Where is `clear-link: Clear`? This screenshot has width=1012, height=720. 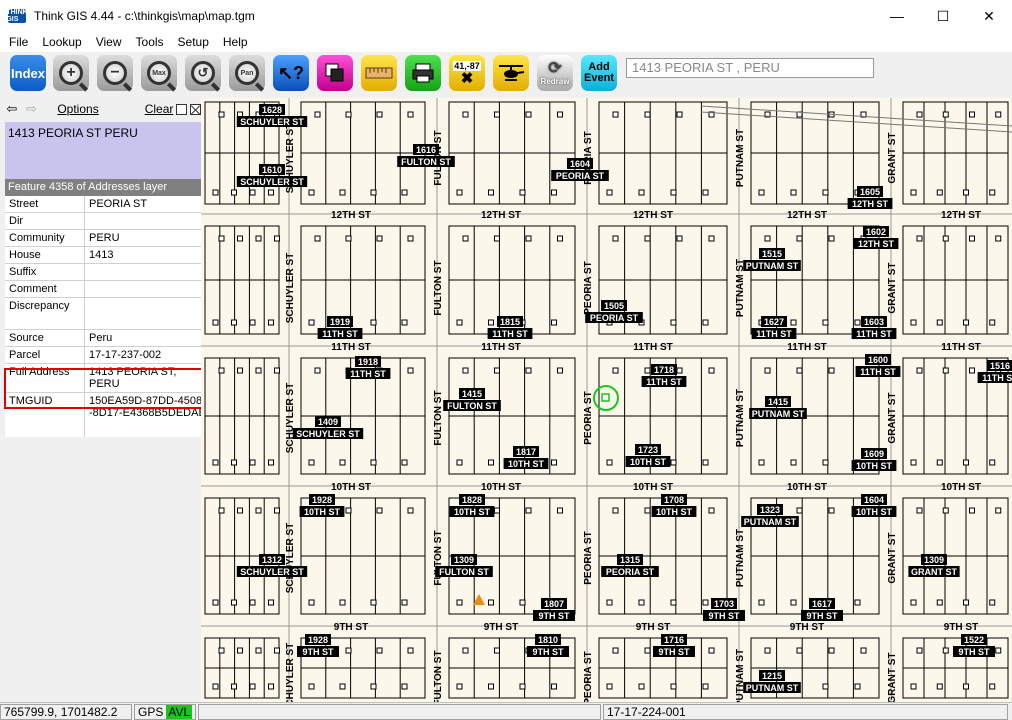 clear-link: Clear is located at coordinates (159, 109).